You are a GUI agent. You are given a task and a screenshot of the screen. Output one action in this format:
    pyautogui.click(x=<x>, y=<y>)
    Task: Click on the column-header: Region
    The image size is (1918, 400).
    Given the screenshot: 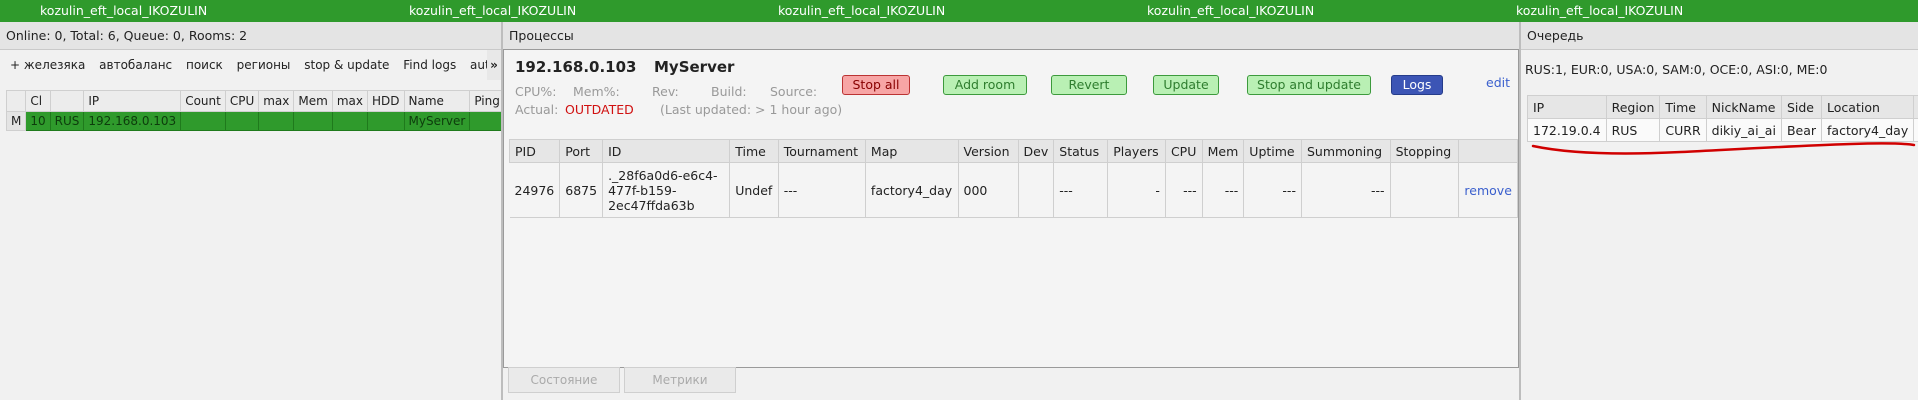 What is the action you would take?
    pyautogui.click(x=1633, y=107)
    